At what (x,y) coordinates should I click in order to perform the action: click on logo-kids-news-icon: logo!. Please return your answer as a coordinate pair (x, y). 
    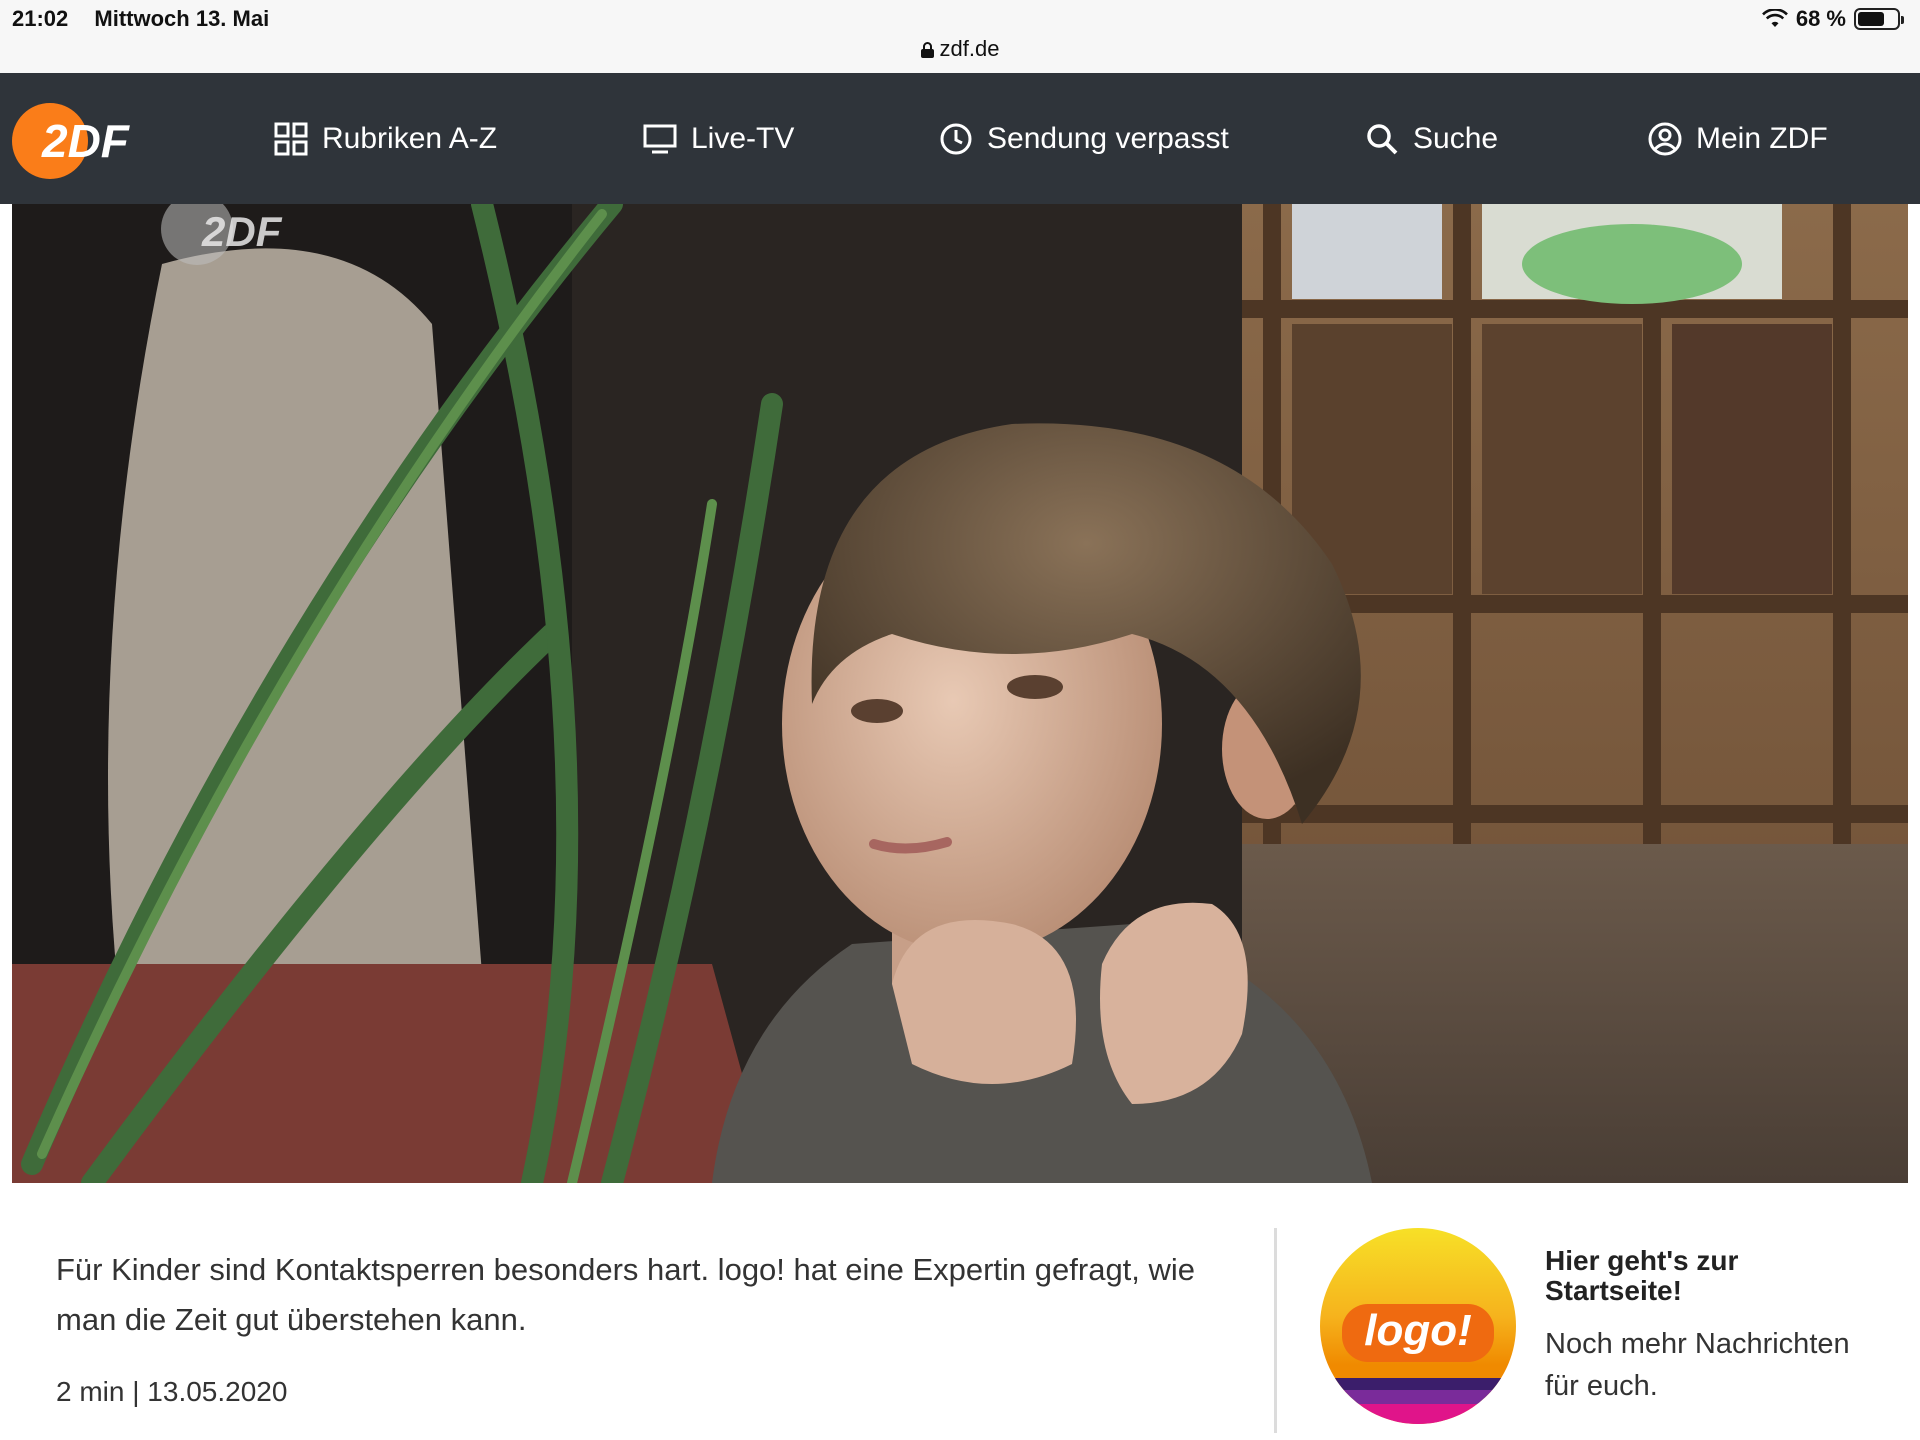
    Looking at the image, I should click on (1418, 1326).